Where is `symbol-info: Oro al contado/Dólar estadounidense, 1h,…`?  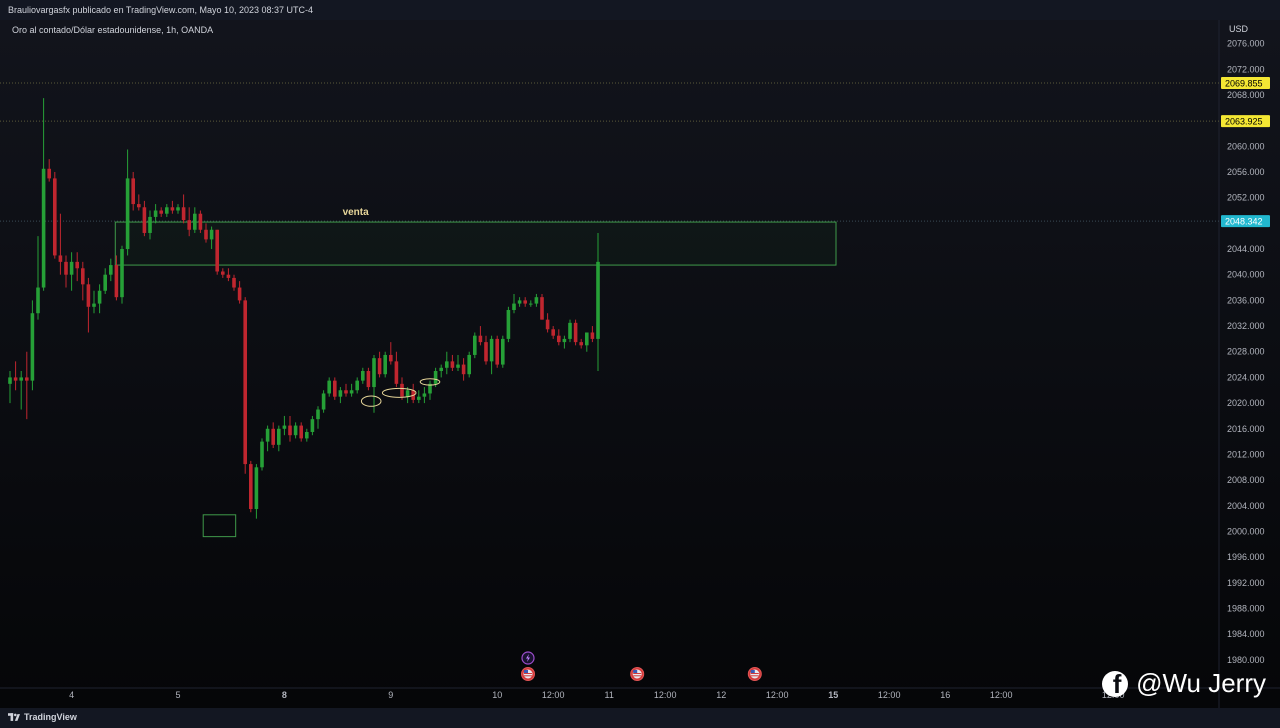 symbol-info: Oro al contado/Dólar estadounidense, 1h,… is located at coordinates (113, 30).